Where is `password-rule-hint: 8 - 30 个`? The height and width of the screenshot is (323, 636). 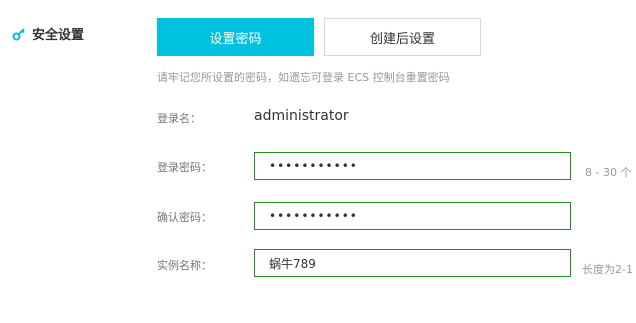 password-rule-hint: 8 - 30 个 is located at coordinates (608, 172).